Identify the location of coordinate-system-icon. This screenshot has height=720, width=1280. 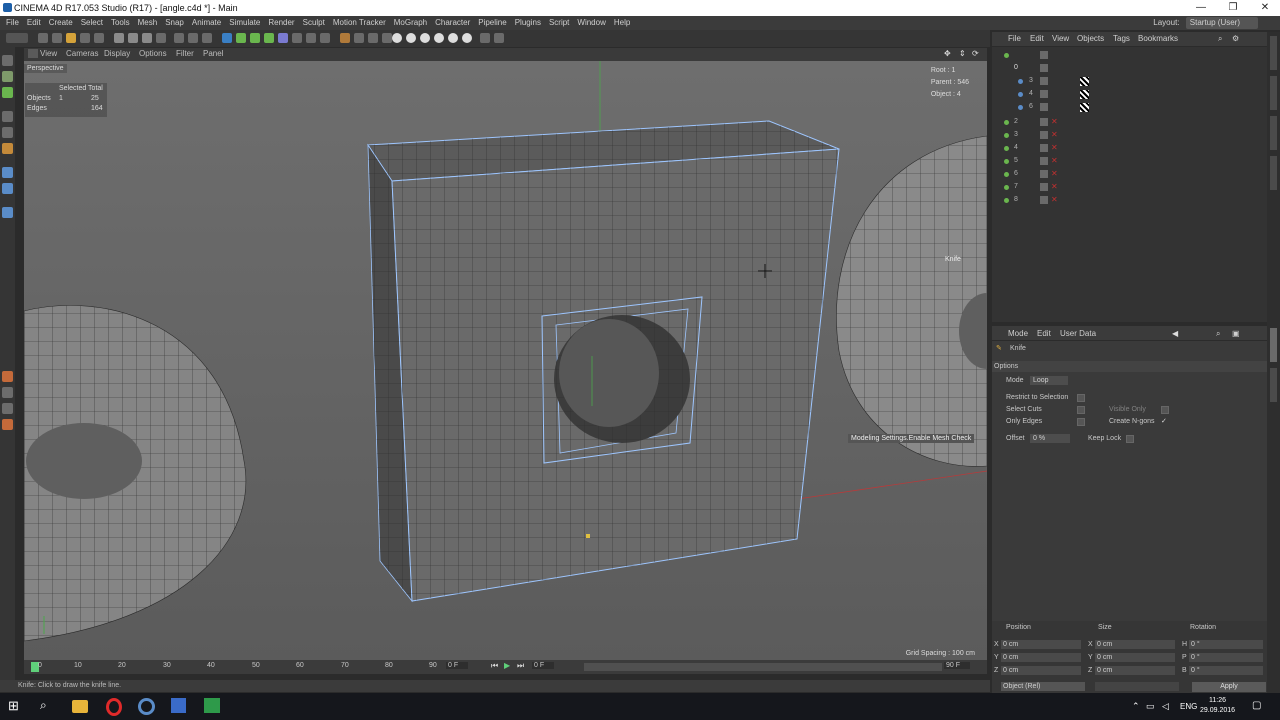
(161, 38).